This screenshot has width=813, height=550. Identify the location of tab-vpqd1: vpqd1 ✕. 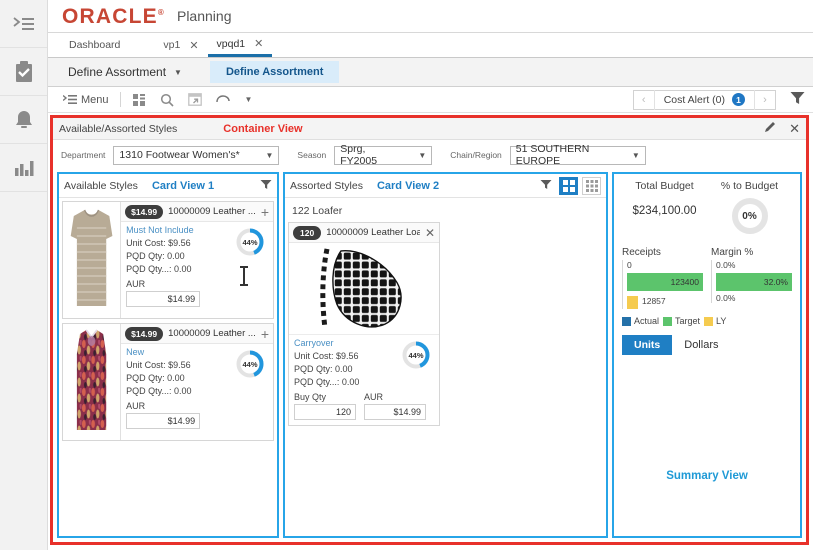
(240, 45).